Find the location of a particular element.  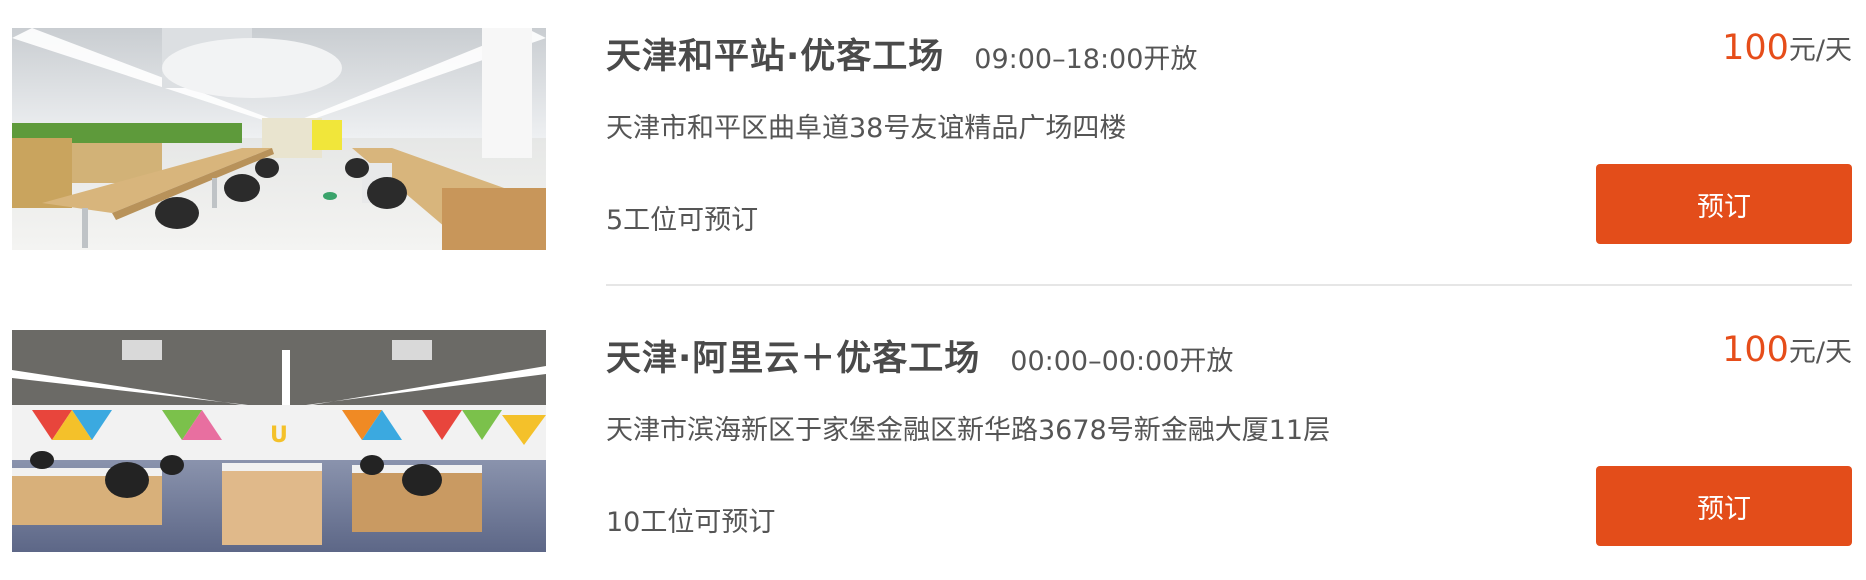

available-seats: 10工位可预订 is located at coordinates (691, 522).